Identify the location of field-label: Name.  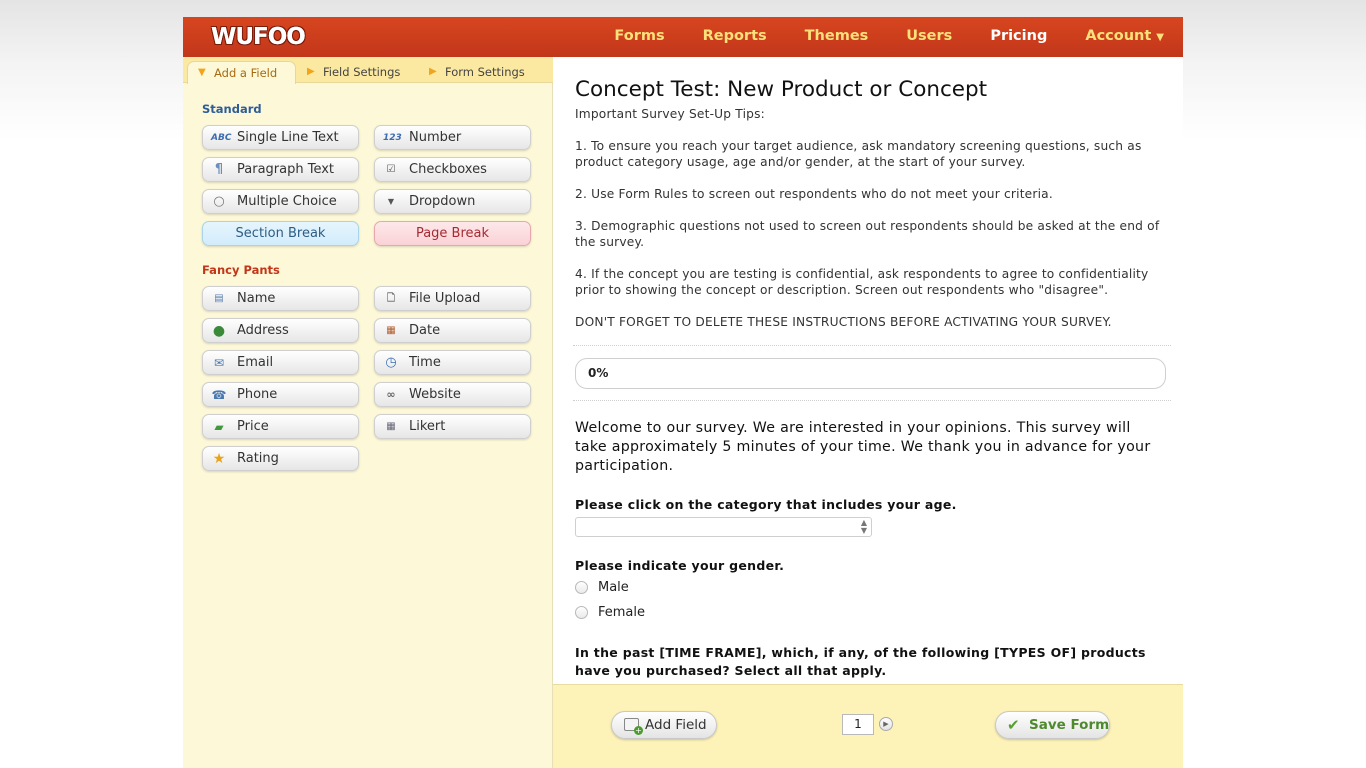
(256, 298).